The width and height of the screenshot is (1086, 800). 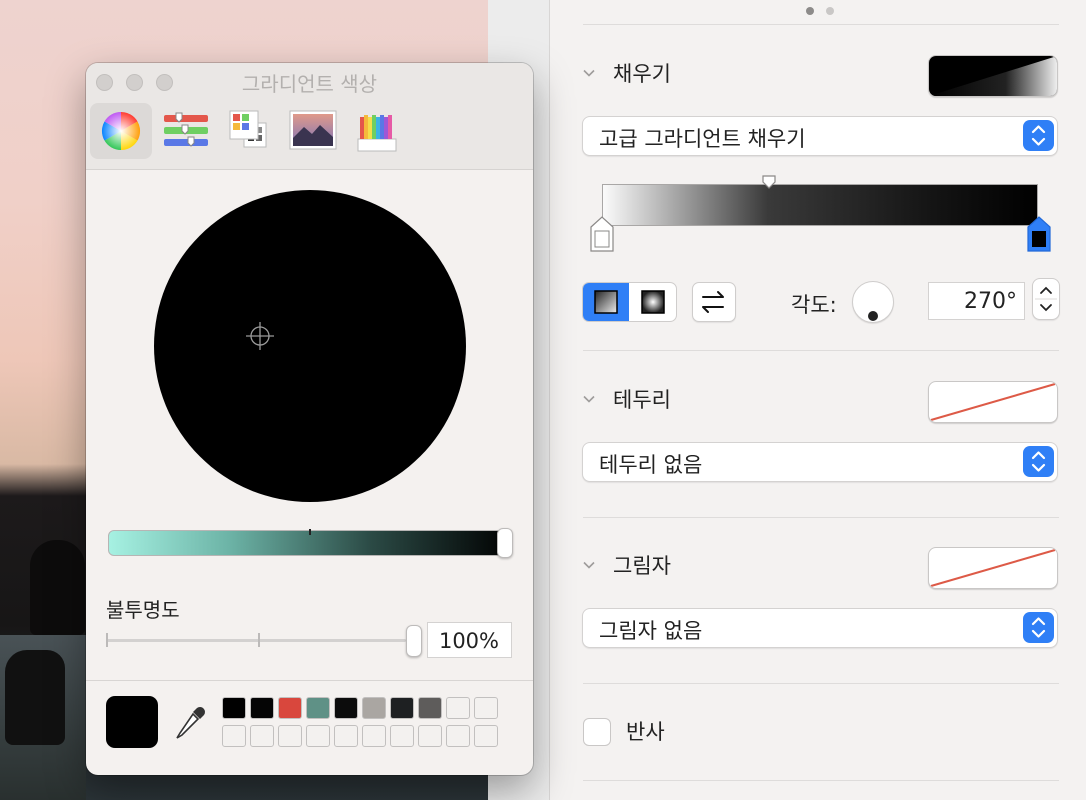 What do you see at coordinates (810, 11) in the screenshot?
I see `page-dot-active` at bounding box center [810, 11].